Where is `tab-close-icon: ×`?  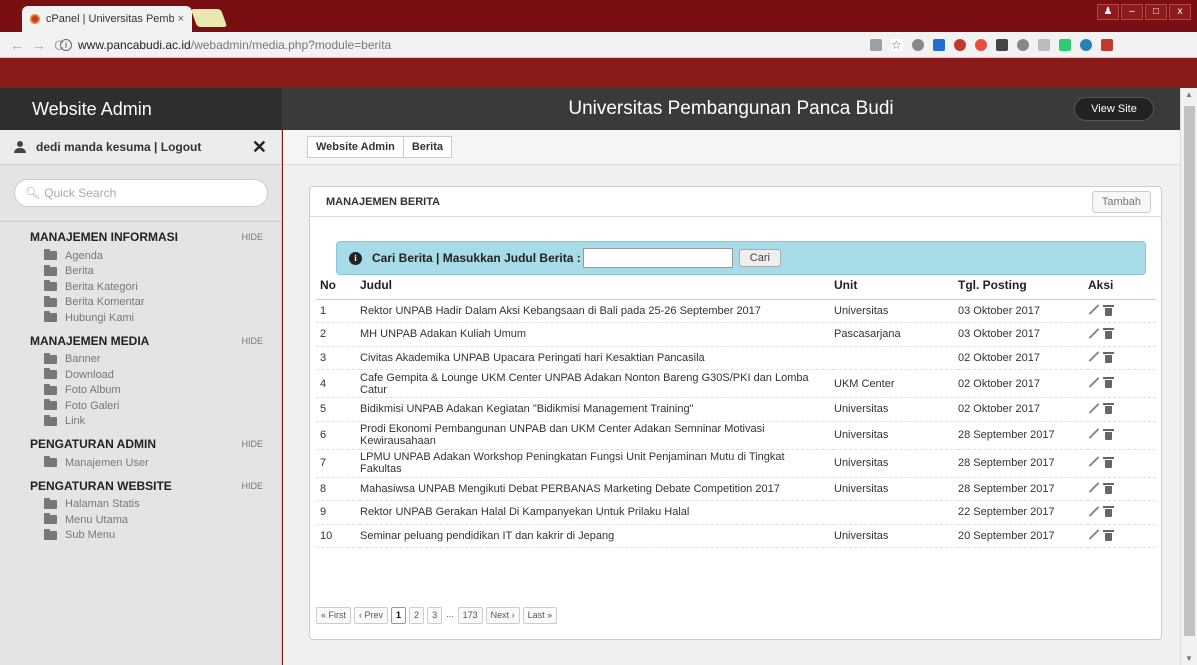 tab-close-icon: × is located at coordinates (181, 19).